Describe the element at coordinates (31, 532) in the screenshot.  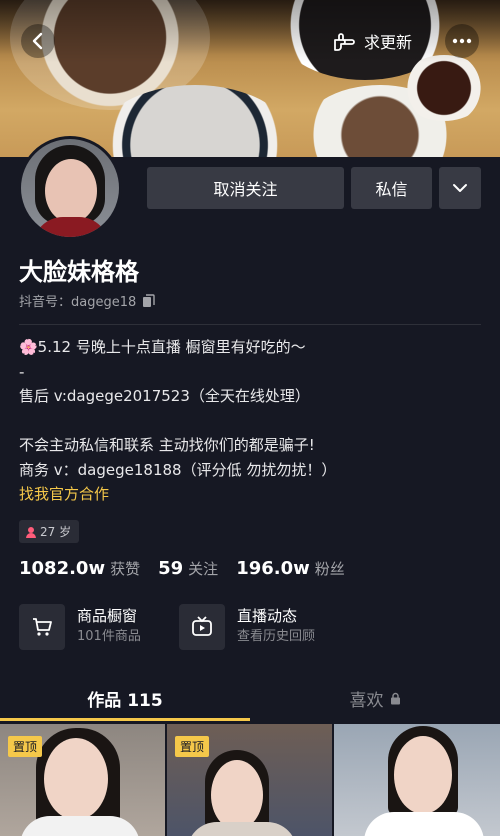
I see `female-icon` at that location.